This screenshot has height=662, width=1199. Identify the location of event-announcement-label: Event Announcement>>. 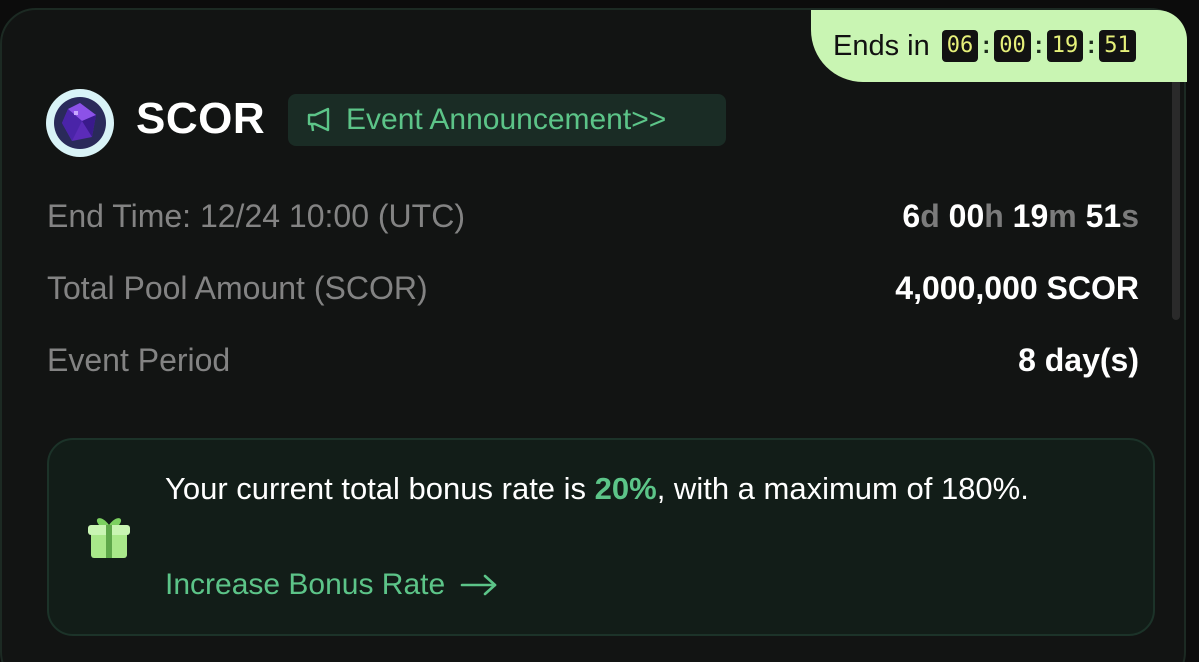
(506, 119).